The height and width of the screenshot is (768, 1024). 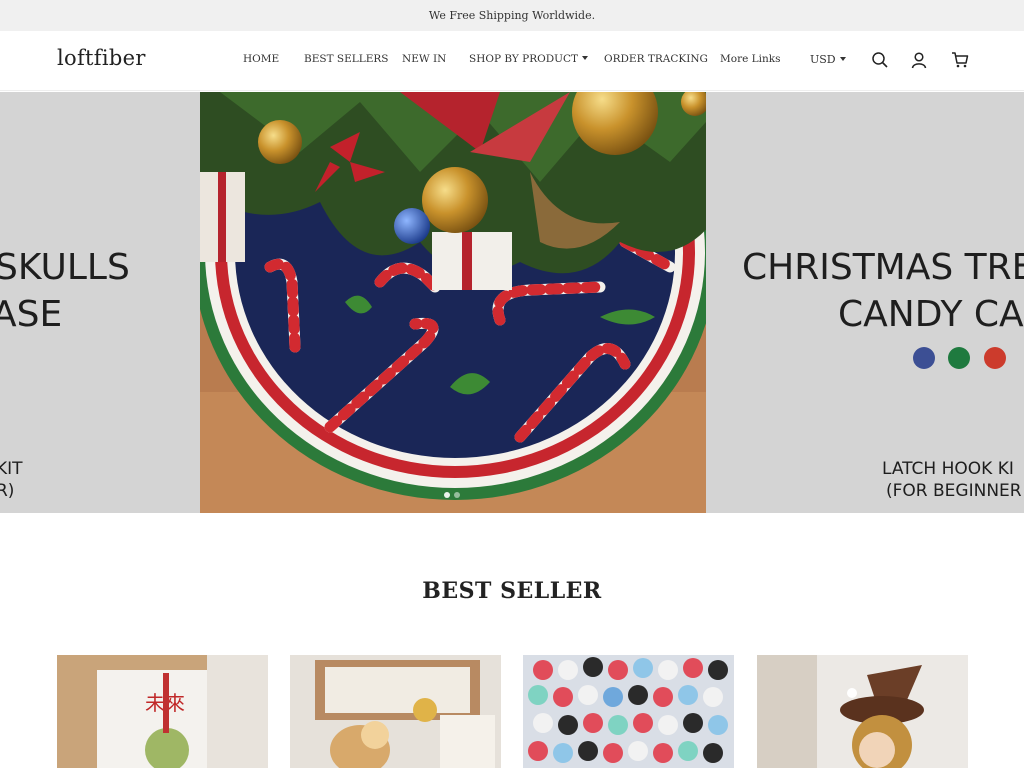 I want to click on nav-more-links: More Links, so click(x=750, y=59).